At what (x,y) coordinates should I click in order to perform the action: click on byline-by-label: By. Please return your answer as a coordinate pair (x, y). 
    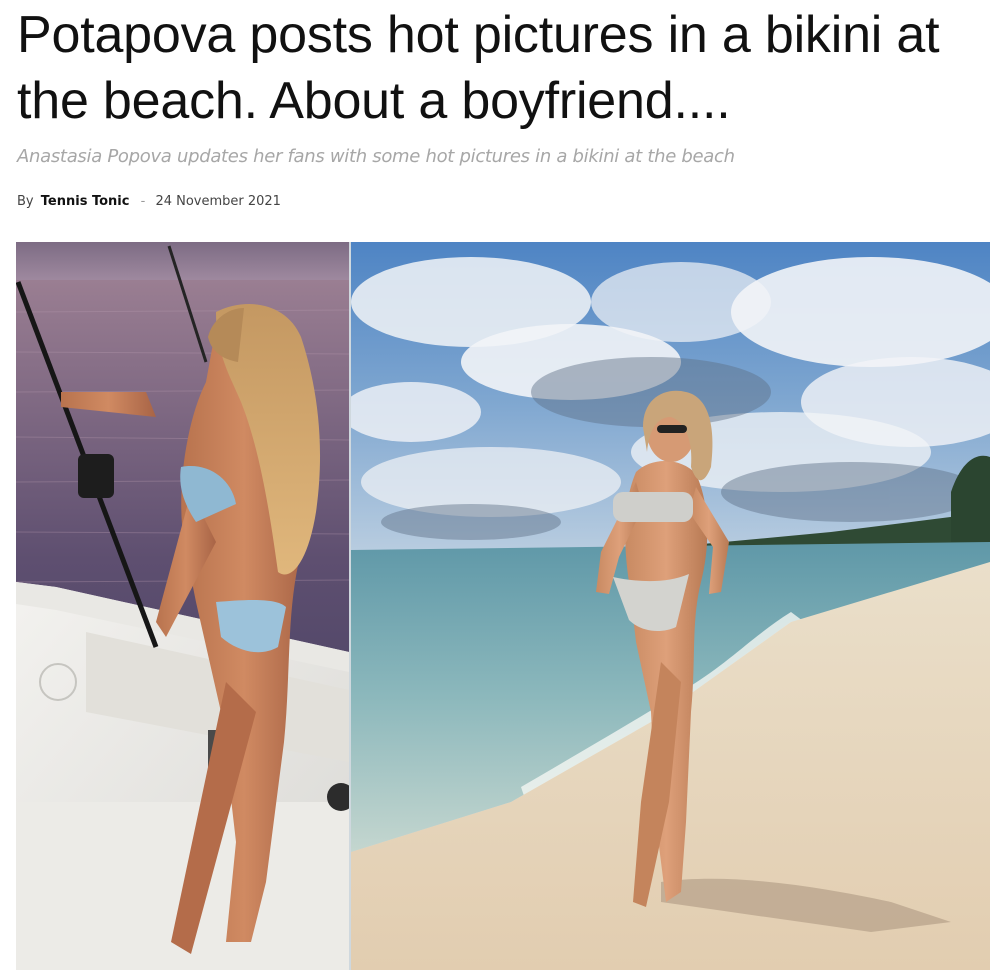
    Looking at the image, I should click on (25, 201).